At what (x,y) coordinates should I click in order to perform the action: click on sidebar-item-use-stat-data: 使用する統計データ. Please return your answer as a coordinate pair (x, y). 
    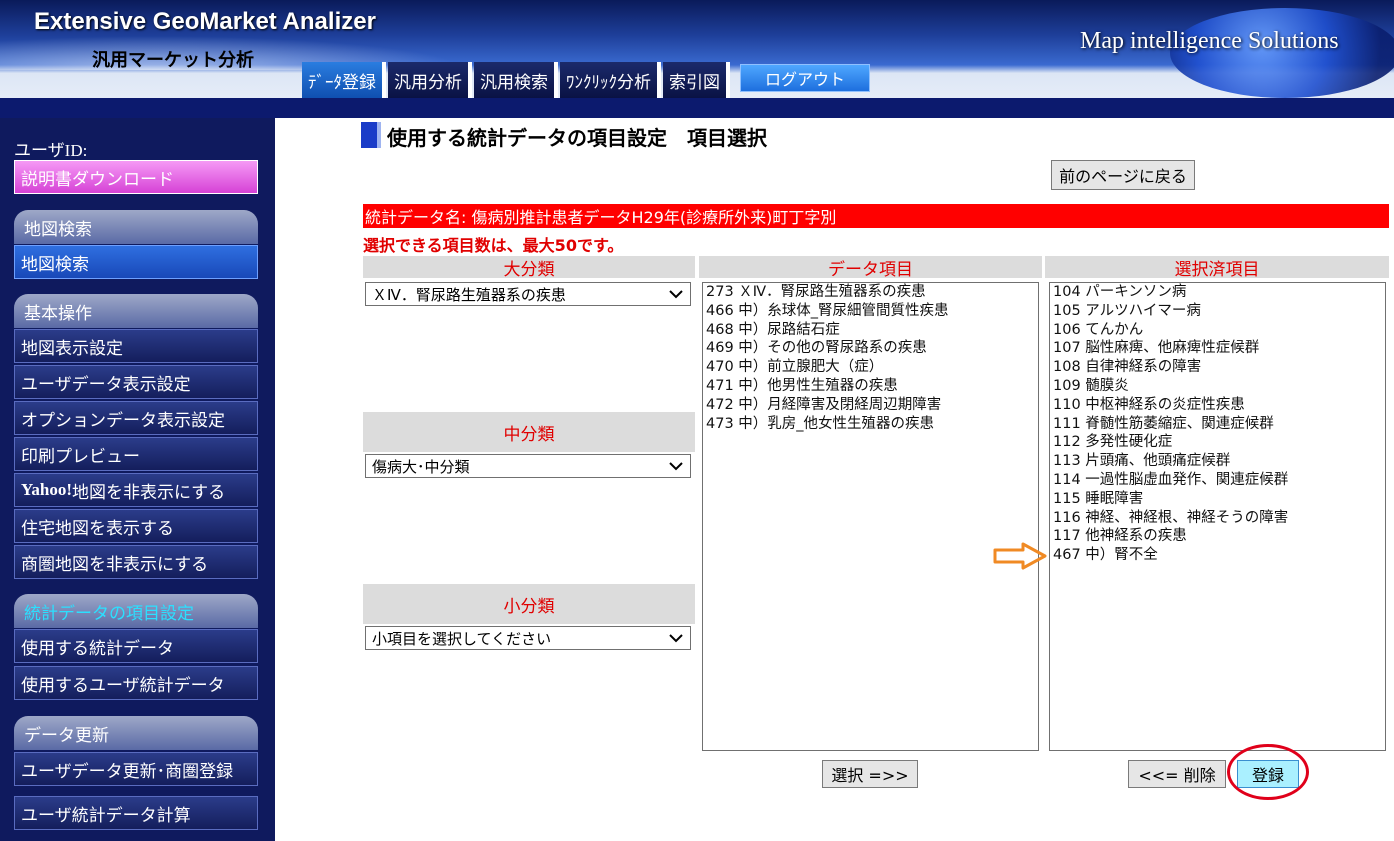
    Looking at the image, I should click on (136, 646).